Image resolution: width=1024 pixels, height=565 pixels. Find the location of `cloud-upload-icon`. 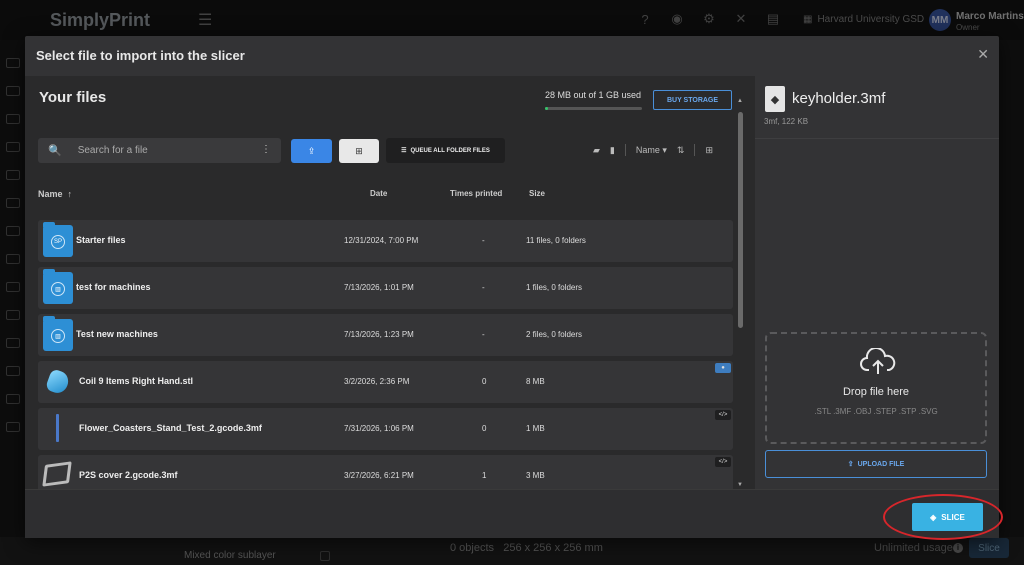

cloud-upload-icon is located at coordinates (878, 361).